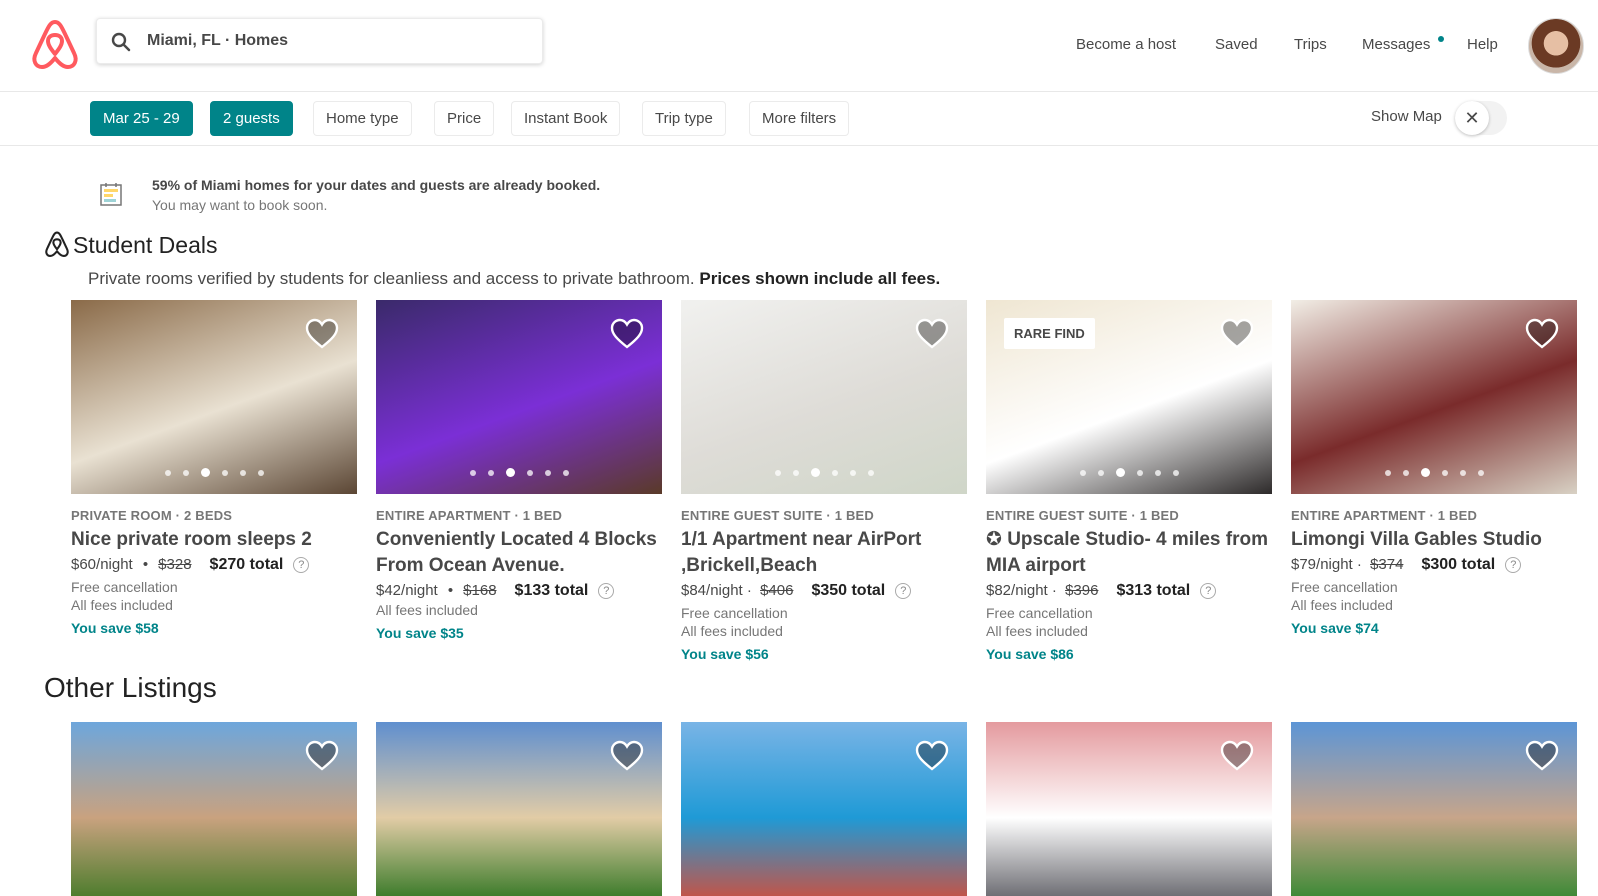 The height and width of the screenshot is (896, 1598). I want to click on student-deals-title: Student Deals, so click(145, 245).